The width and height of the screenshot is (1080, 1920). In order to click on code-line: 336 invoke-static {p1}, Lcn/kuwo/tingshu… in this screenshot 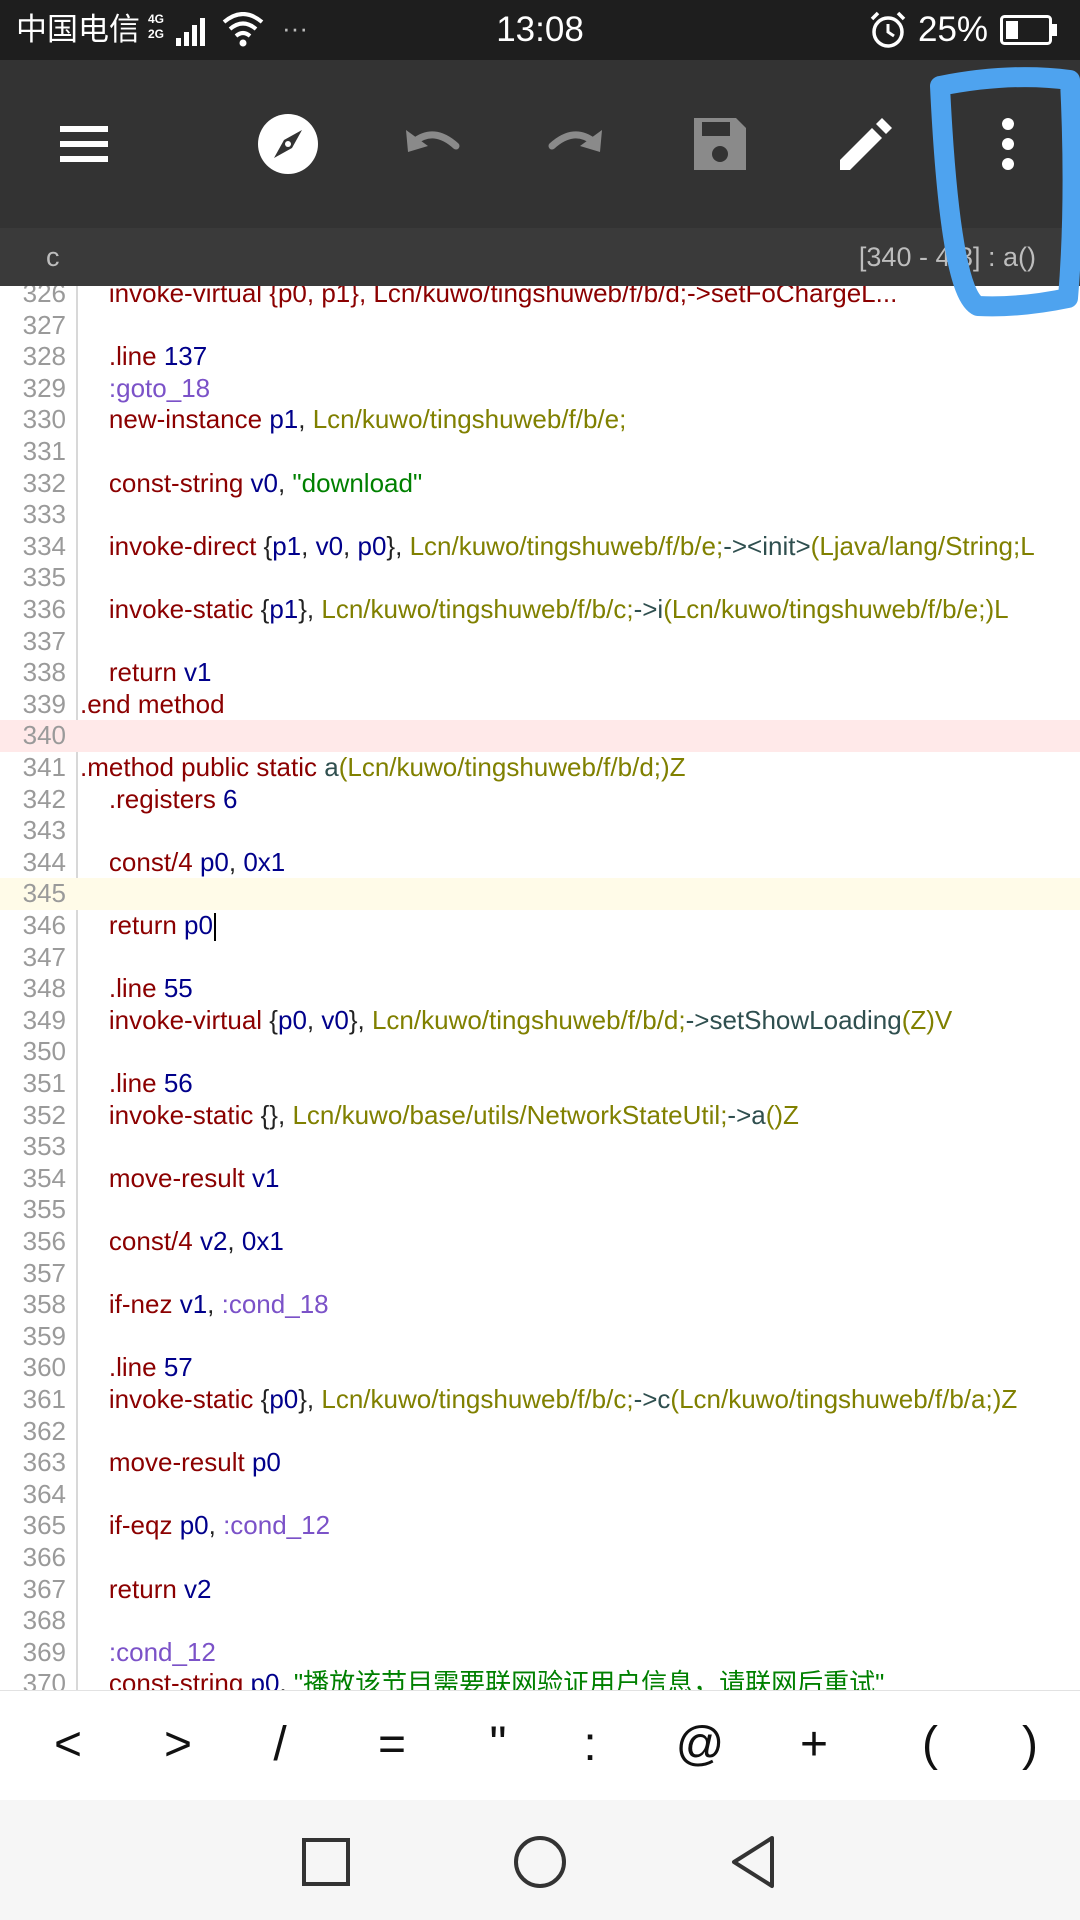, I will do `click(540, 610)`.